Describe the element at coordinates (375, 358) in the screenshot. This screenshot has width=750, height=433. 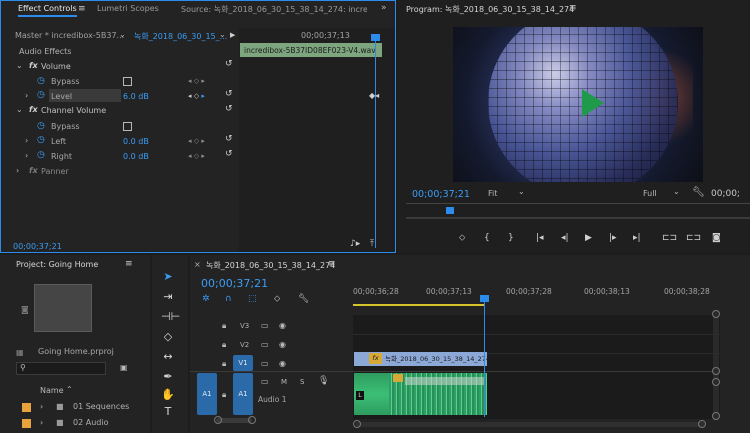
I see `fx-badge-clip: fx` at that location.